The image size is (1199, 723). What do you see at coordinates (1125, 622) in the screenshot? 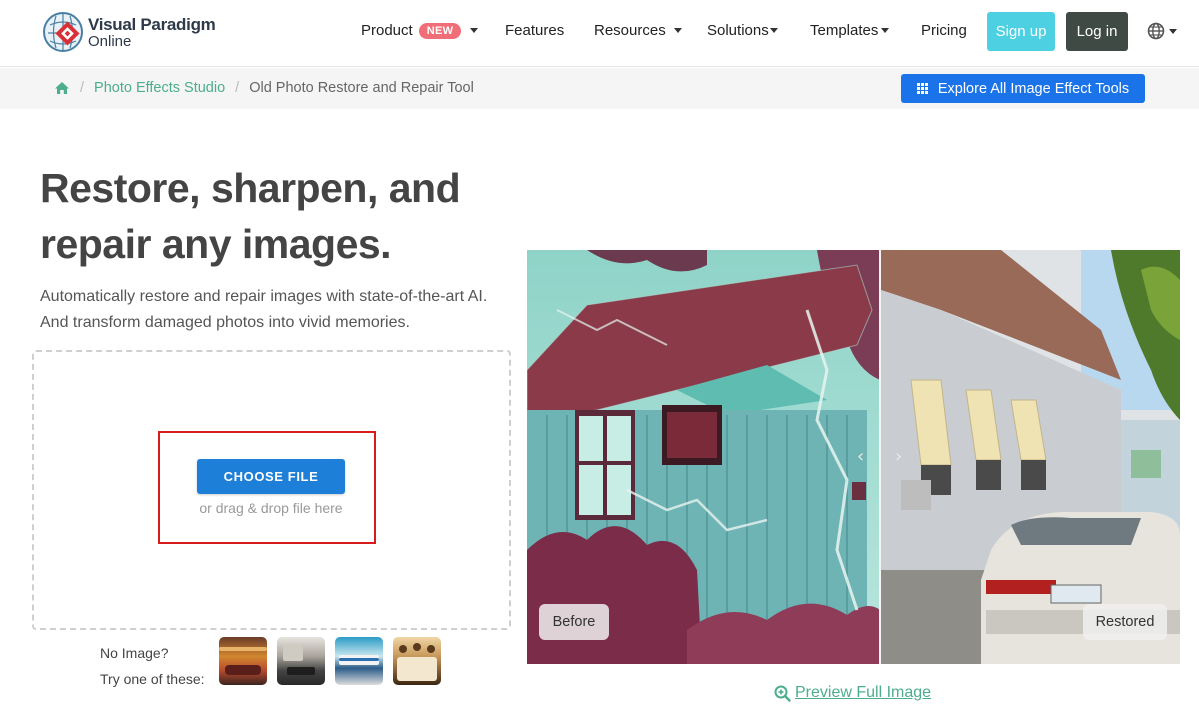
I see `restored-label: Restored` at bounding box center [1125, 622].